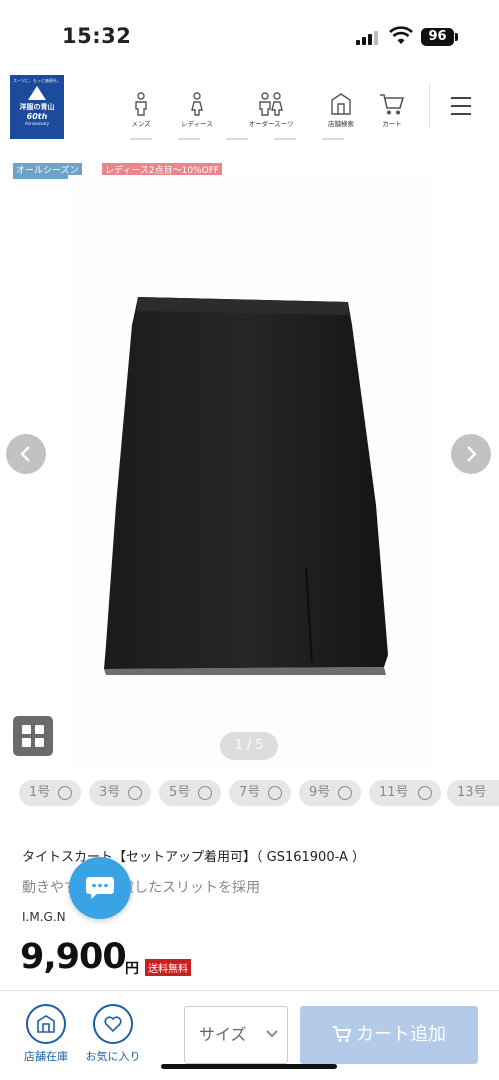 This screenshot has width=499, height=1080. What do you see at coordinates (271, 104) in the screenshot?
I see `couple-icon` at bounding box center [271, 104].